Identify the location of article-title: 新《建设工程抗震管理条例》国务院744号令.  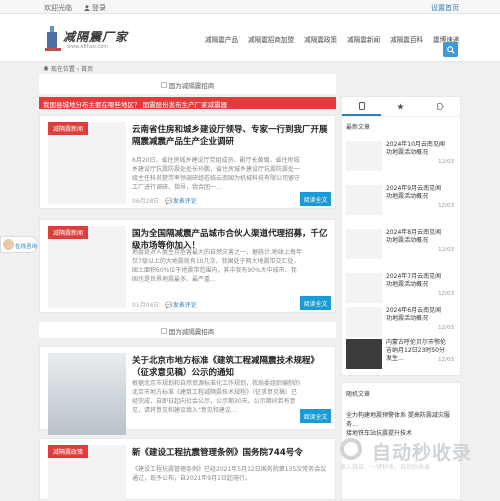
(230, 453).